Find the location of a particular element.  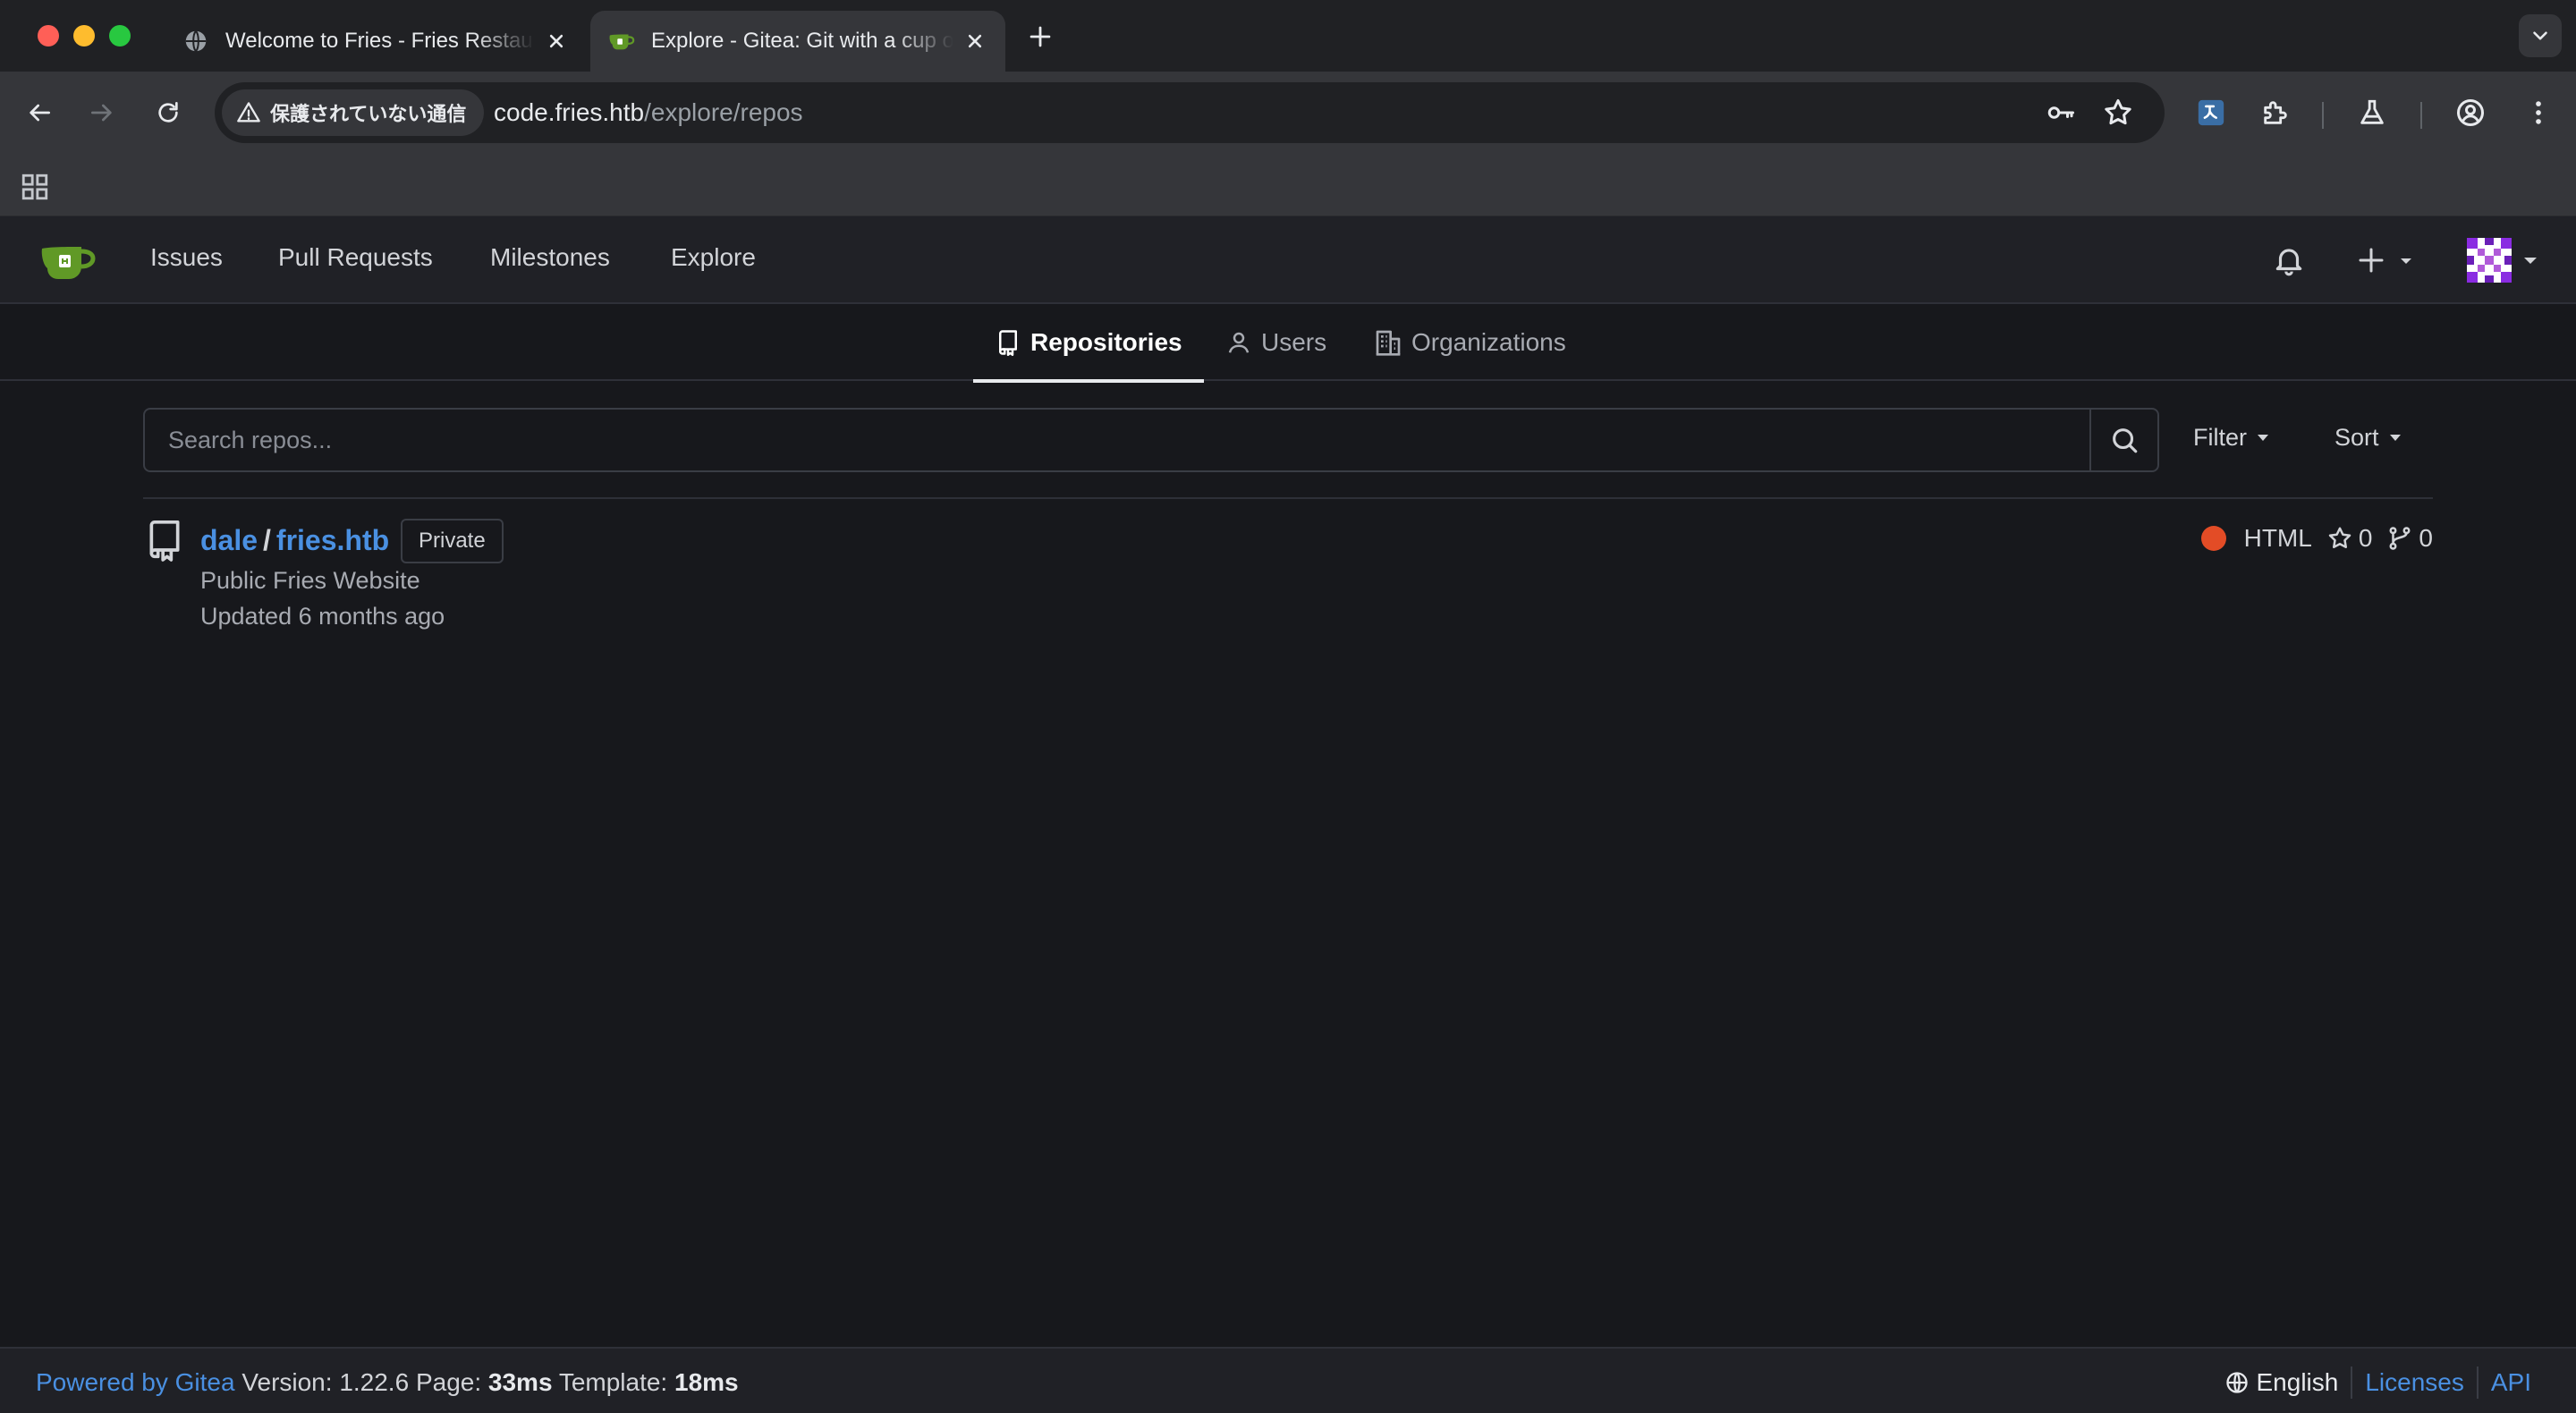

sort-dropdown: Sort is located at coordinates (2367, 438).